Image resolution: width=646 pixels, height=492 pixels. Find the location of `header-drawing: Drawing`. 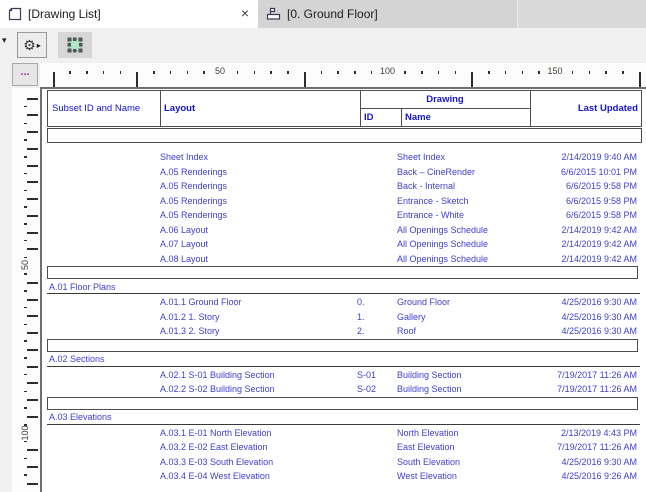

header-drawing: Drawing is located at coordinates (445, 99).